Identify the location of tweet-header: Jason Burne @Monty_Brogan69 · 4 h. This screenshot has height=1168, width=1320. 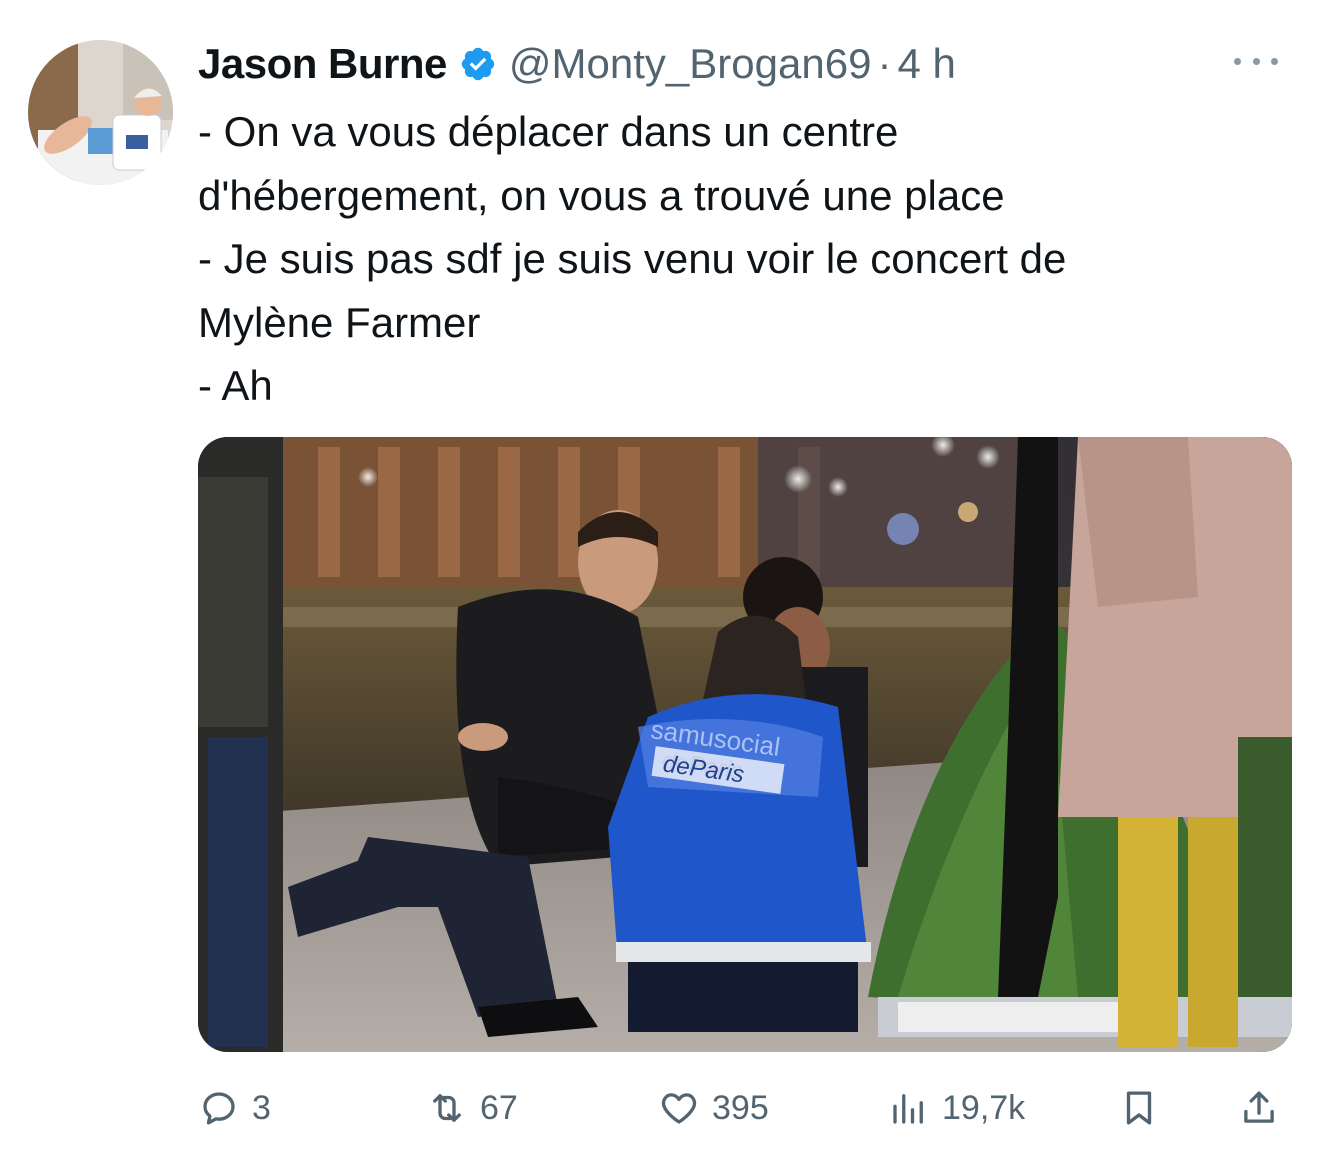
(748, 64).